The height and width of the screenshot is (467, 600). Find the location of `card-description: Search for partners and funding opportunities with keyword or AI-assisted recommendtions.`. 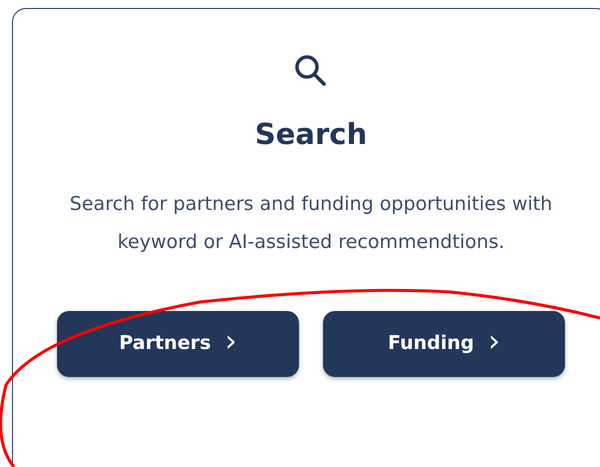

card-description: Search for partners and funding opportunities with keyword or AI-assisted recommendtions. is located at coordinates (311, 223).